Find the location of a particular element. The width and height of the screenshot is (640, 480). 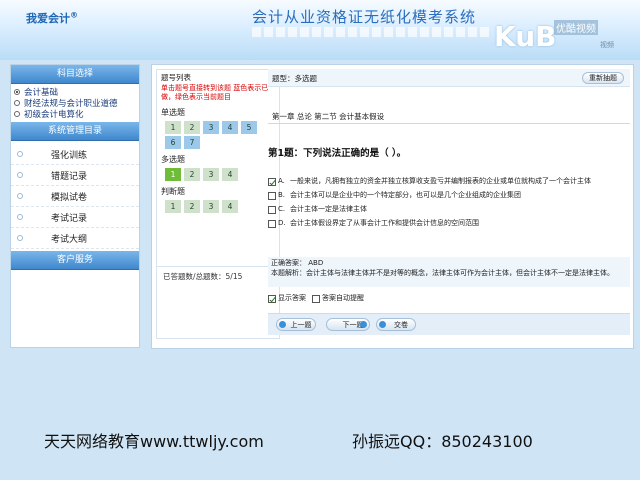

question-number: 6 is located at coordinates (173, 142).